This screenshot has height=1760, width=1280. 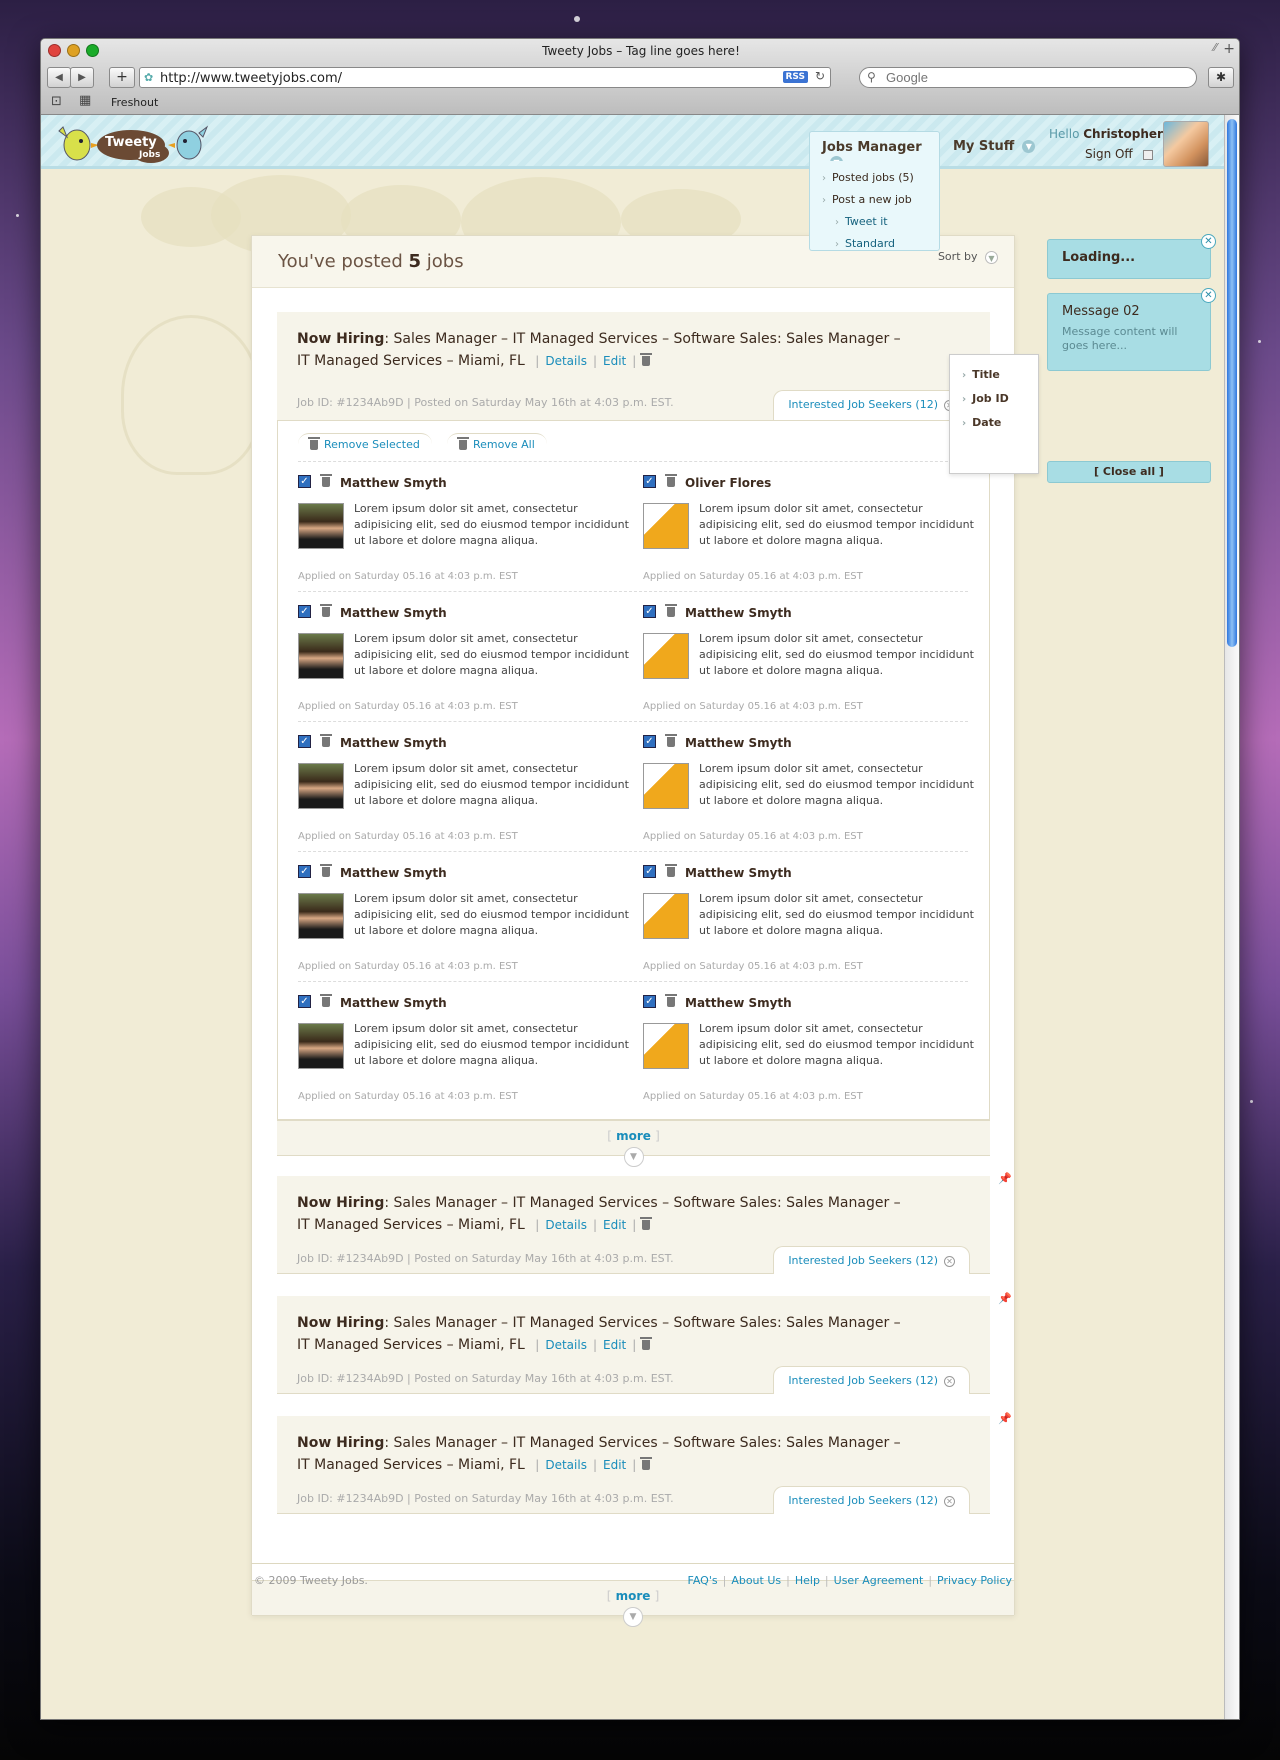 I want to click on menu-item-tweet-it: › Tweet it, so click(x=880, y=222).